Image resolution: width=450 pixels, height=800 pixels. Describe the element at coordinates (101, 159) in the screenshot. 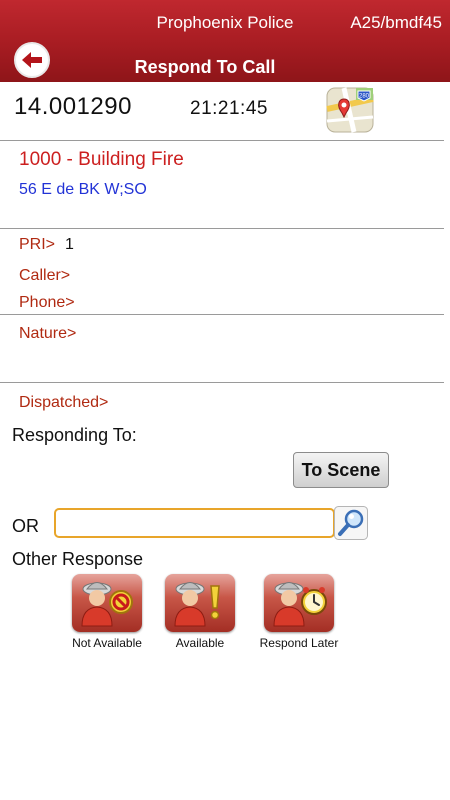

I see `call-type: 1000 - Building Fire` at that location.